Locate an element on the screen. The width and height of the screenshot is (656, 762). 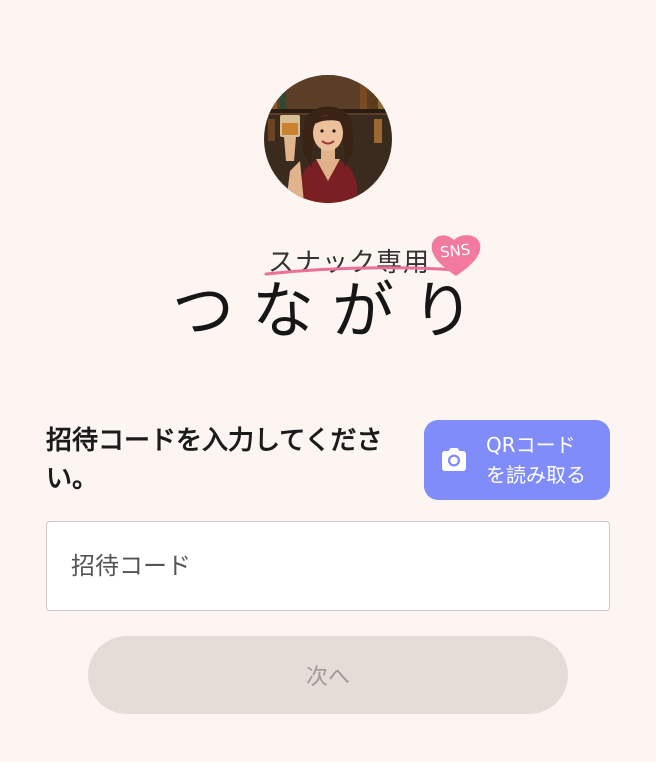
brand-logo: スナック専用 SNS つながり is located at coordinates (328, 292).